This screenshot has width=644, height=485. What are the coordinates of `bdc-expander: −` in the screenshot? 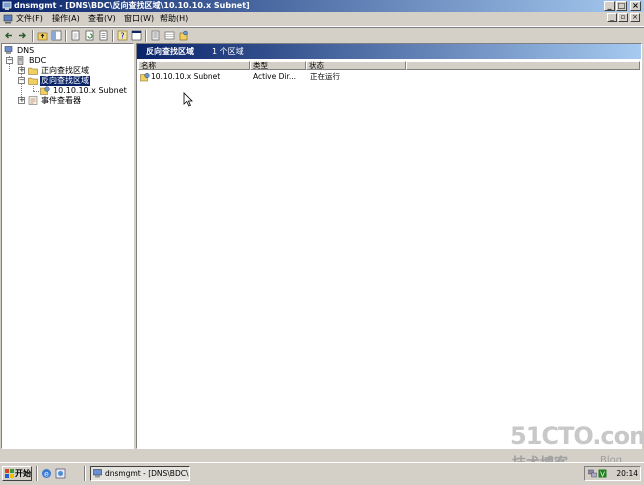 It's located at (9, 60).